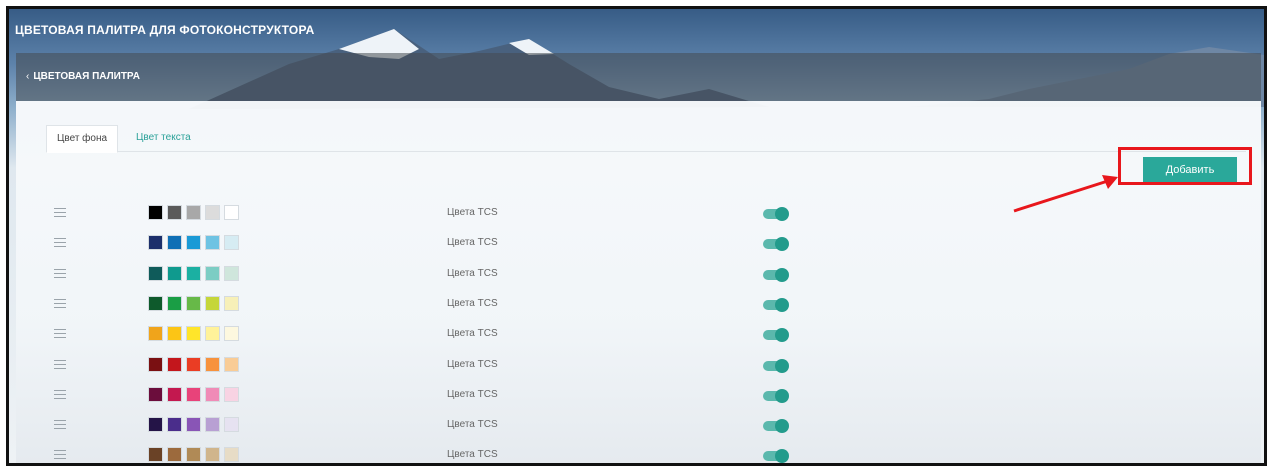  I want to click on tab-background-color: Цвет фона, so click(82, 139).